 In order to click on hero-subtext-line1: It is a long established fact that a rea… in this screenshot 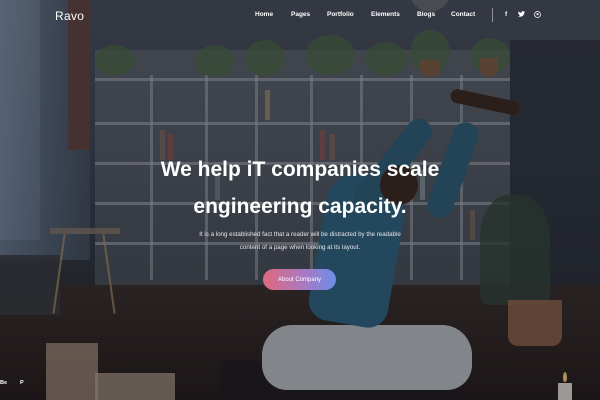, I will do `click(300, 234)`.